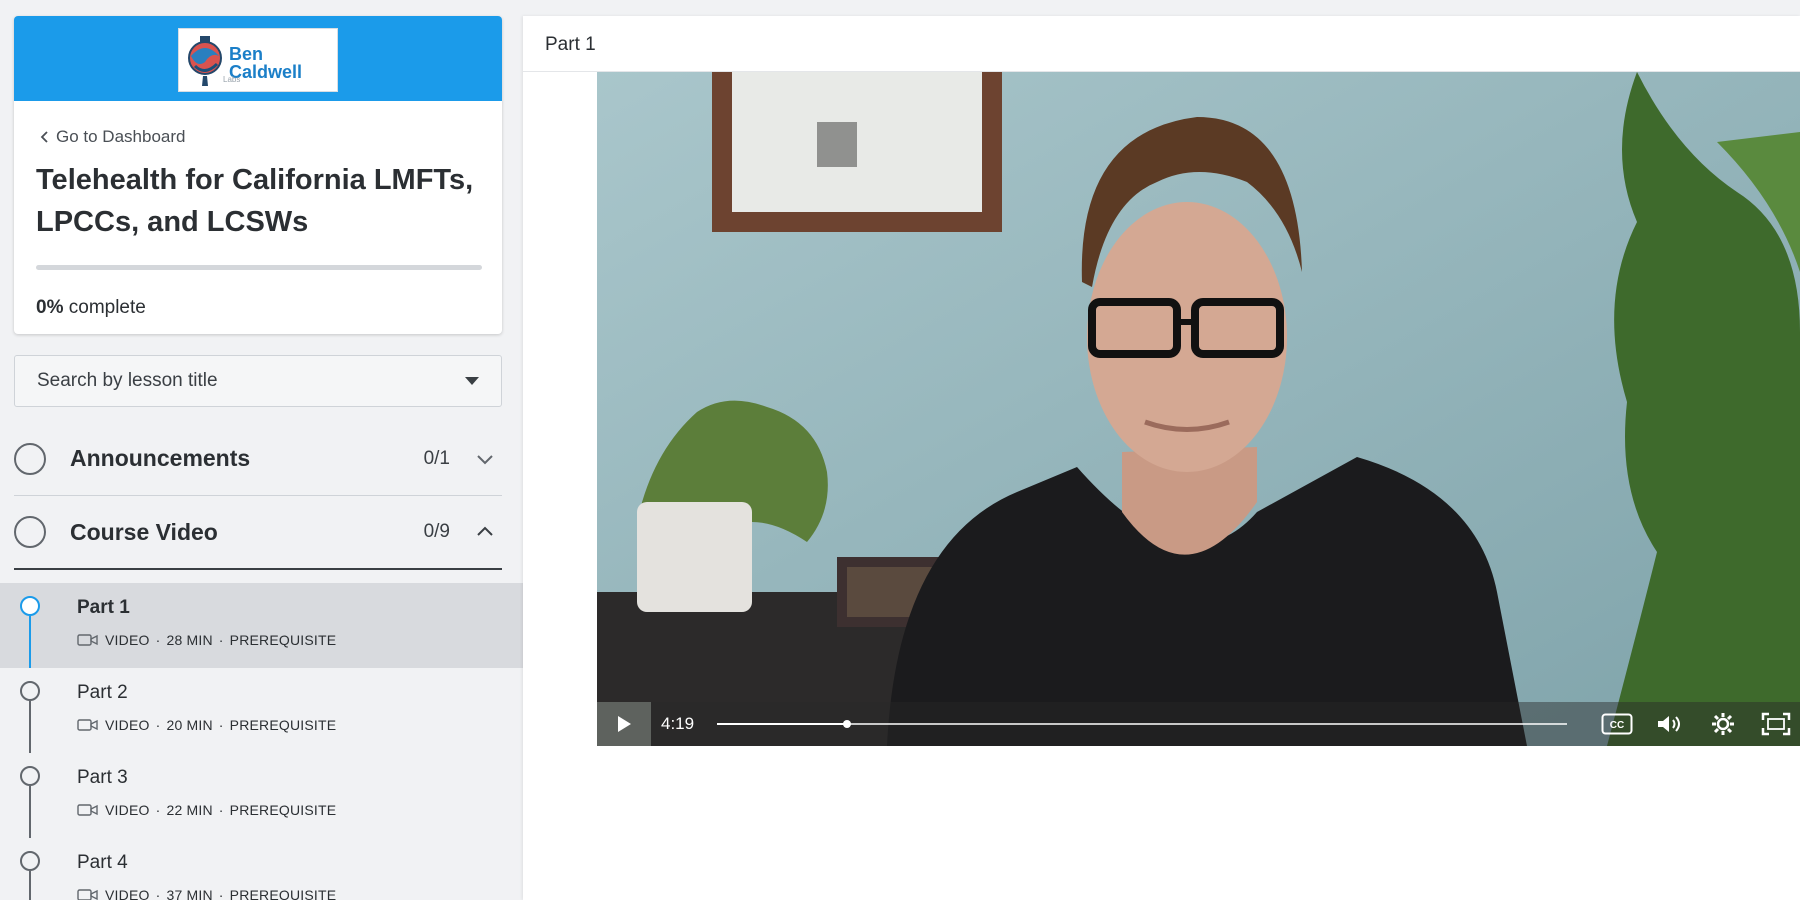 The image size is (1800, 900). I want to click on lesson-item: Part 3 VIDEO · 22 MIN · PREREQUISITE, so click(261, 795).